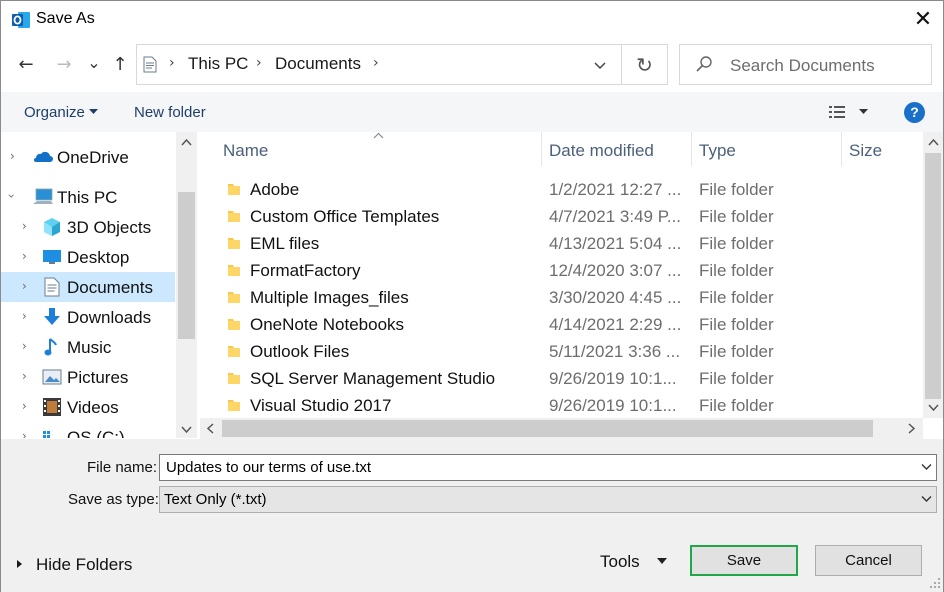  What do you see at coordinates (210, 428) in the screenshot?
I see `scroll-left-icon` at bounding box center [210, 428].